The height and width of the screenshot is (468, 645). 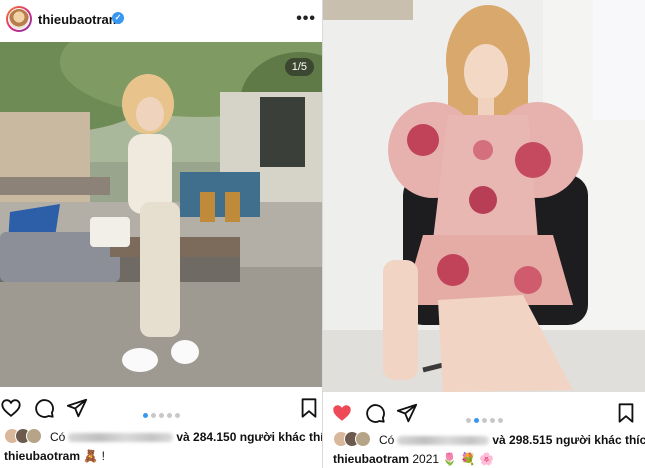 I want to click on caption-text: 2021 🌷 💐 🌸, so click(x=453, y=459).